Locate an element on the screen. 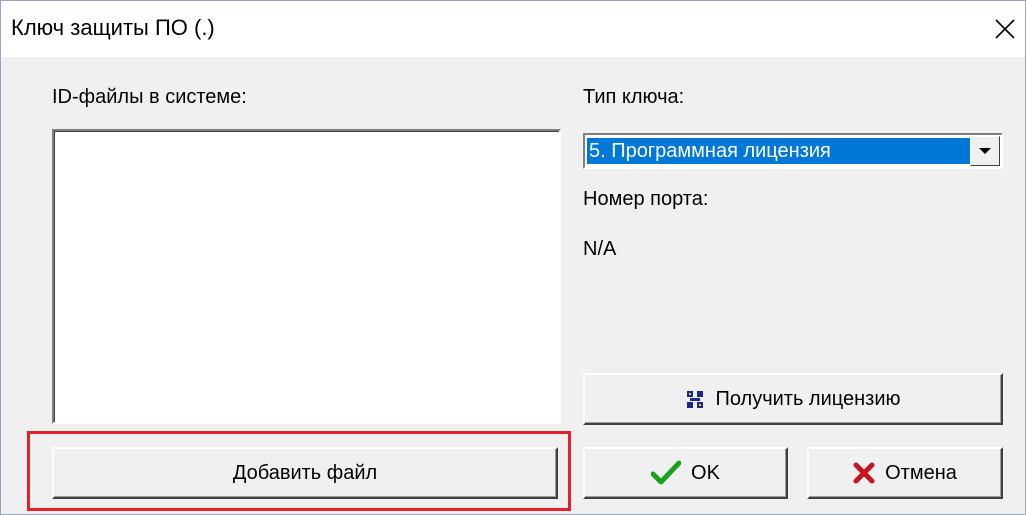  license-key-icon is located at coordinates (695, 399).